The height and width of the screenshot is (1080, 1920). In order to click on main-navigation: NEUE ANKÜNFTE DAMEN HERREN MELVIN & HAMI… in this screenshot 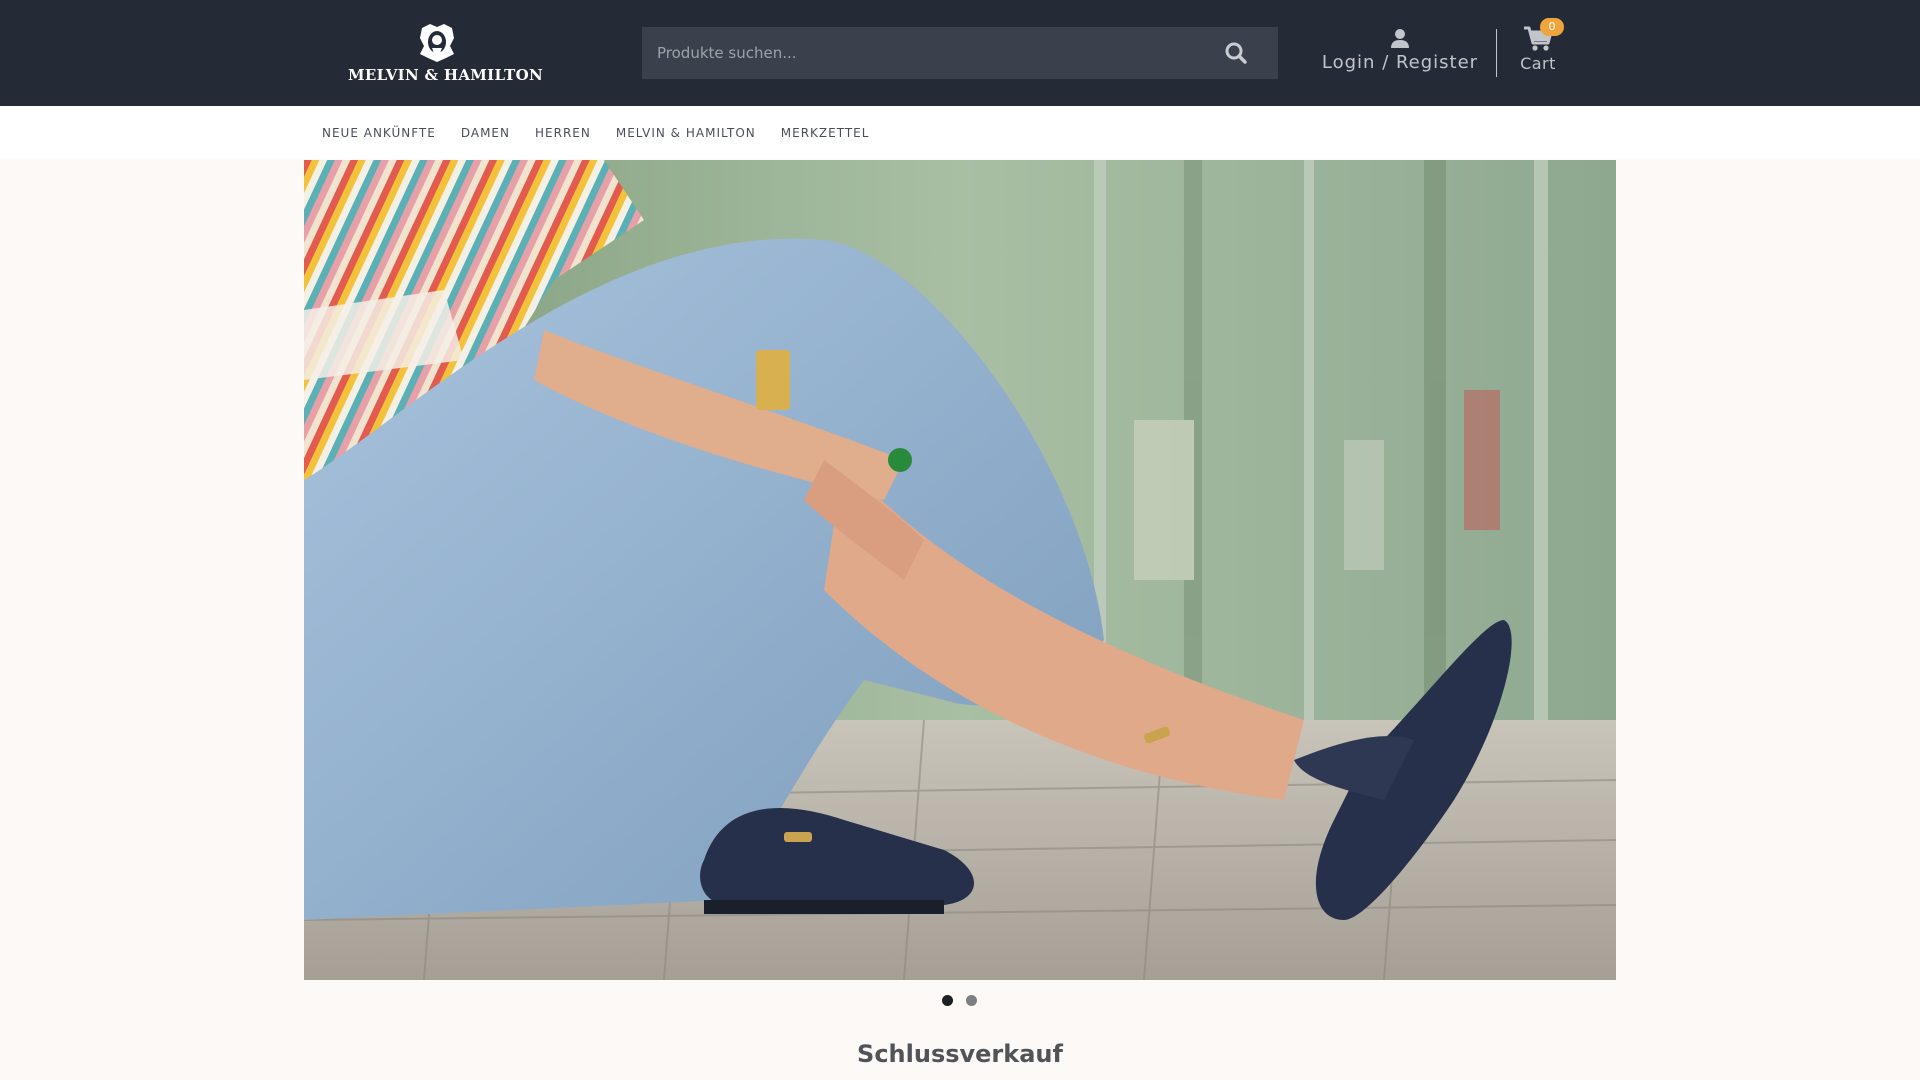, I will do `click(960, 132)`.